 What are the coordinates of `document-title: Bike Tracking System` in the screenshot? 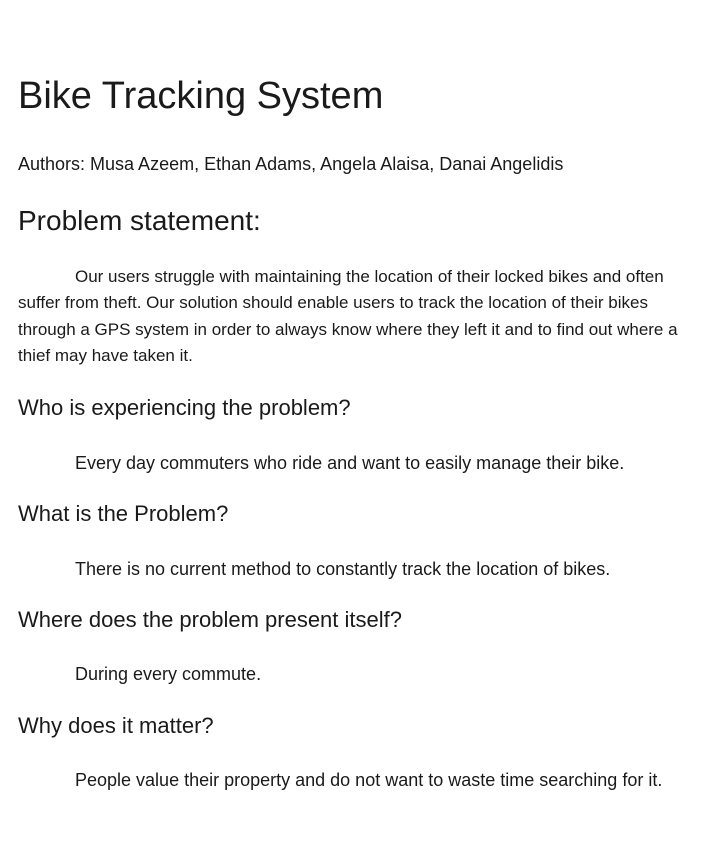 It's located at (201, 96).